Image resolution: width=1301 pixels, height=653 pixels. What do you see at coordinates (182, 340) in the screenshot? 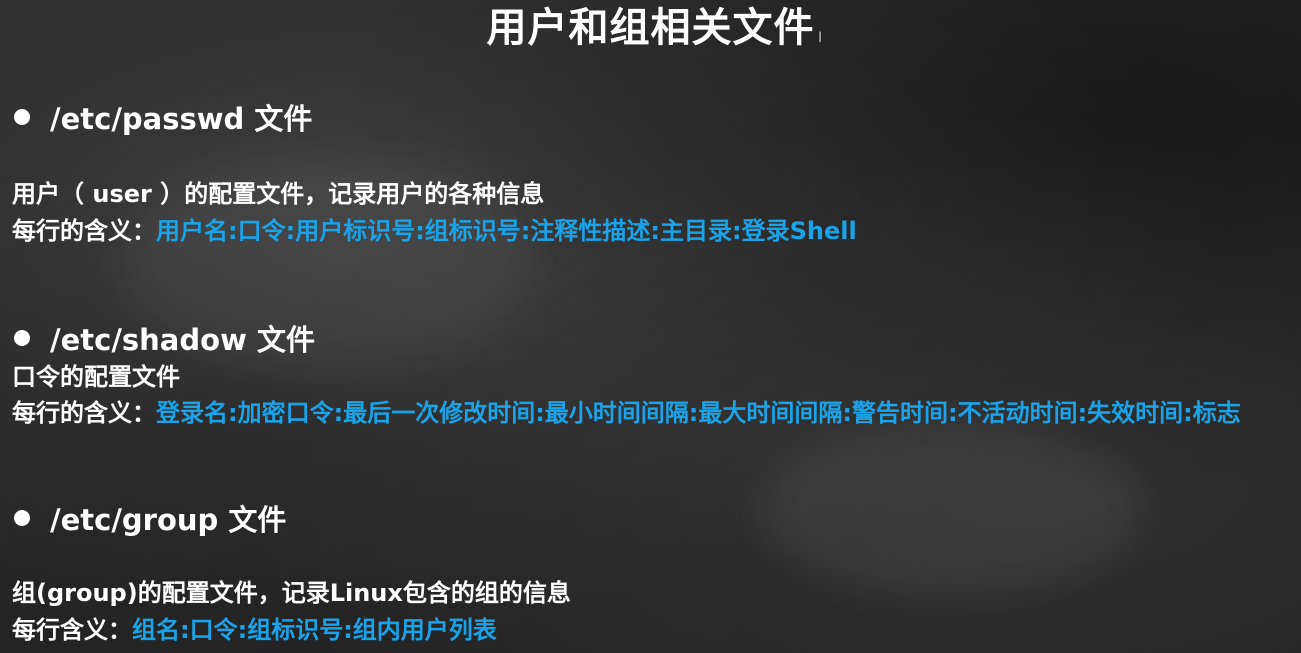
I see `heading-text: /etc/shadow 文件` at bounding box center [182, 340].